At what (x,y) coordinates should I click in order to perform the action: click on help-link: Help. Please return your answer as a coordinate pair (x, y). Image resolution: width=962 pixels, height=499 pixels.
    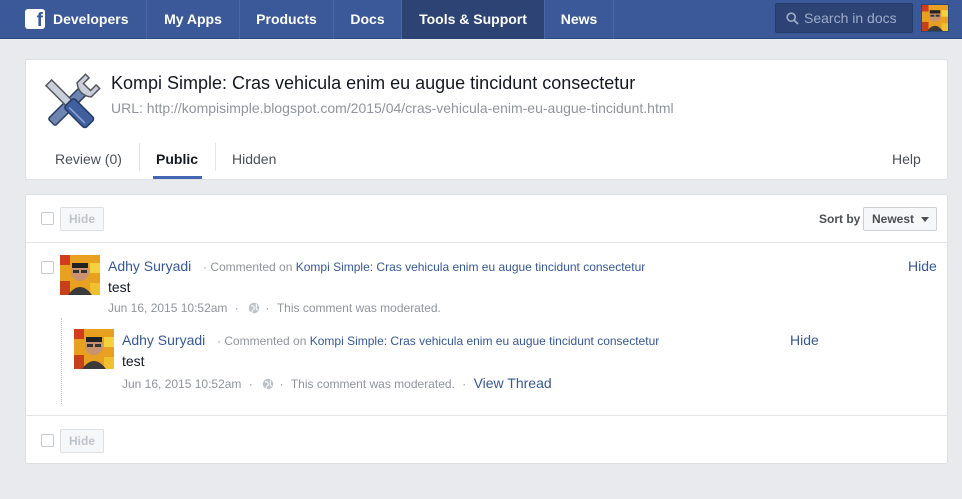
    Looking at the image, I should click on (906, 159).